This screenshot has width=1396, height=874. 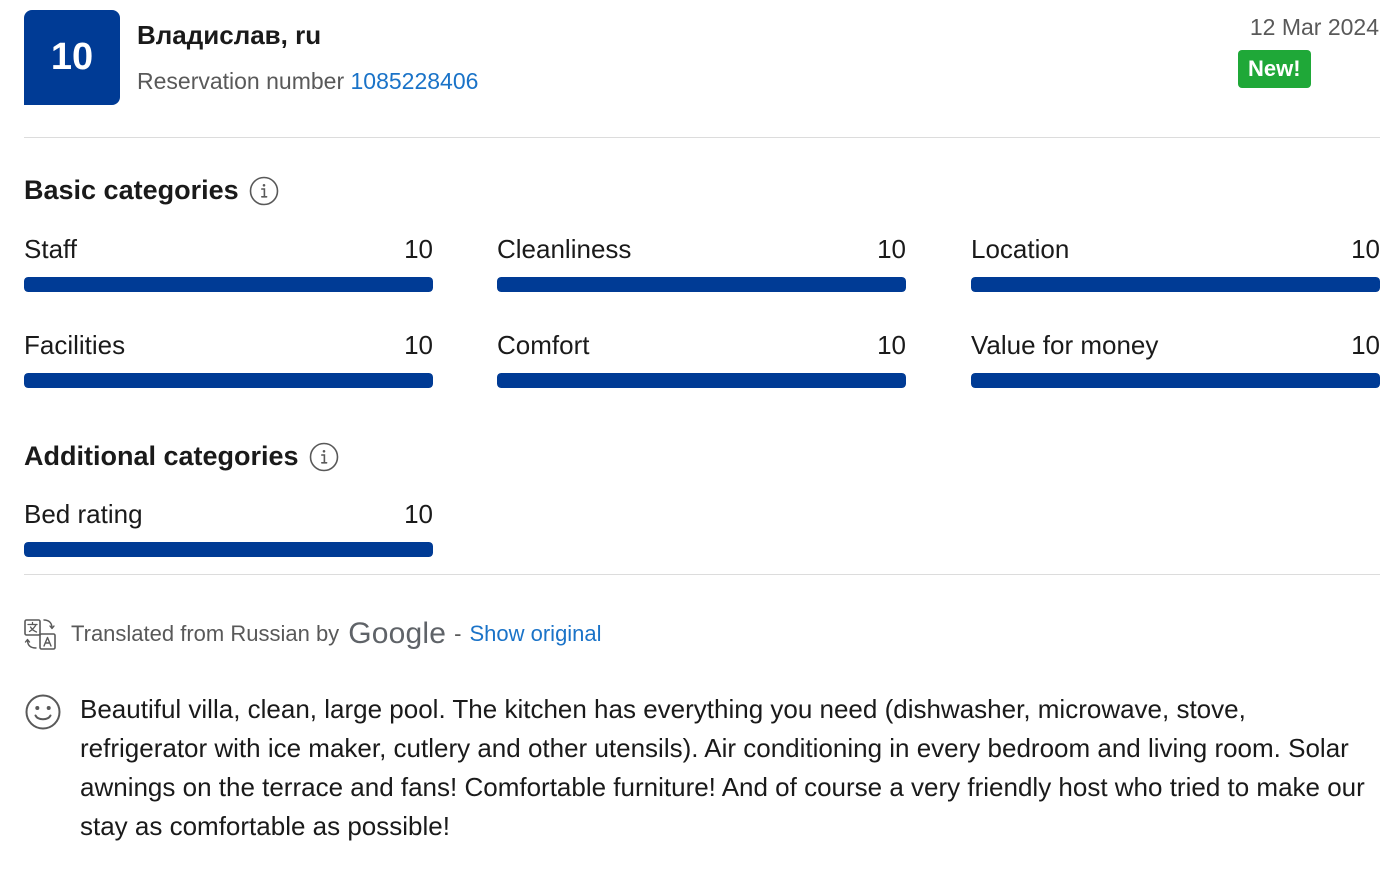 I want to click on google-logo: Google, so click(x=397, y=633).